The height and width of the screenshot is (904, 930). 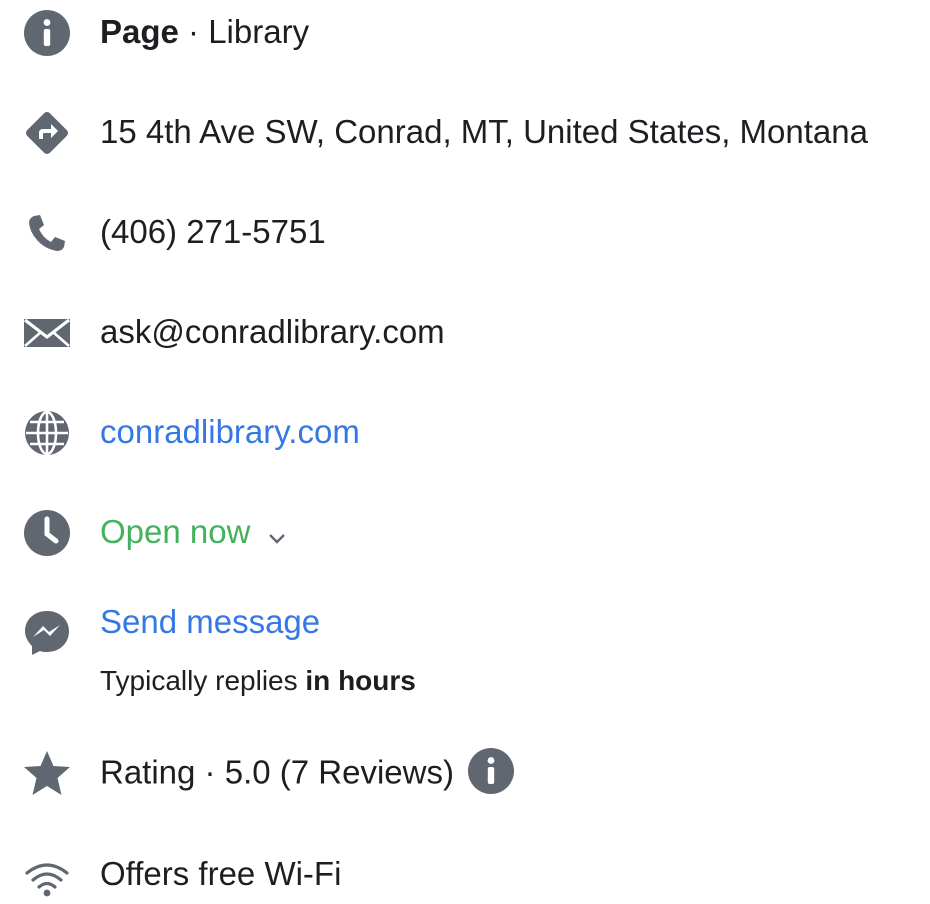 What do you see at coordinates (47, 433) in the screenshot?
I see `globe-icon` at bounding box center [47, 433].